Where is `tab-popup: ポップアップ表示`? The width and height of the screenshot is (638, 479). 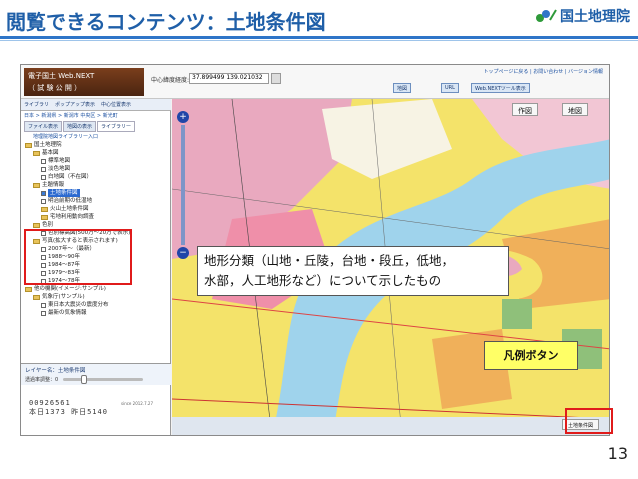 tab-popup: ポップアップ表示 is located at coordinates (75, 104).